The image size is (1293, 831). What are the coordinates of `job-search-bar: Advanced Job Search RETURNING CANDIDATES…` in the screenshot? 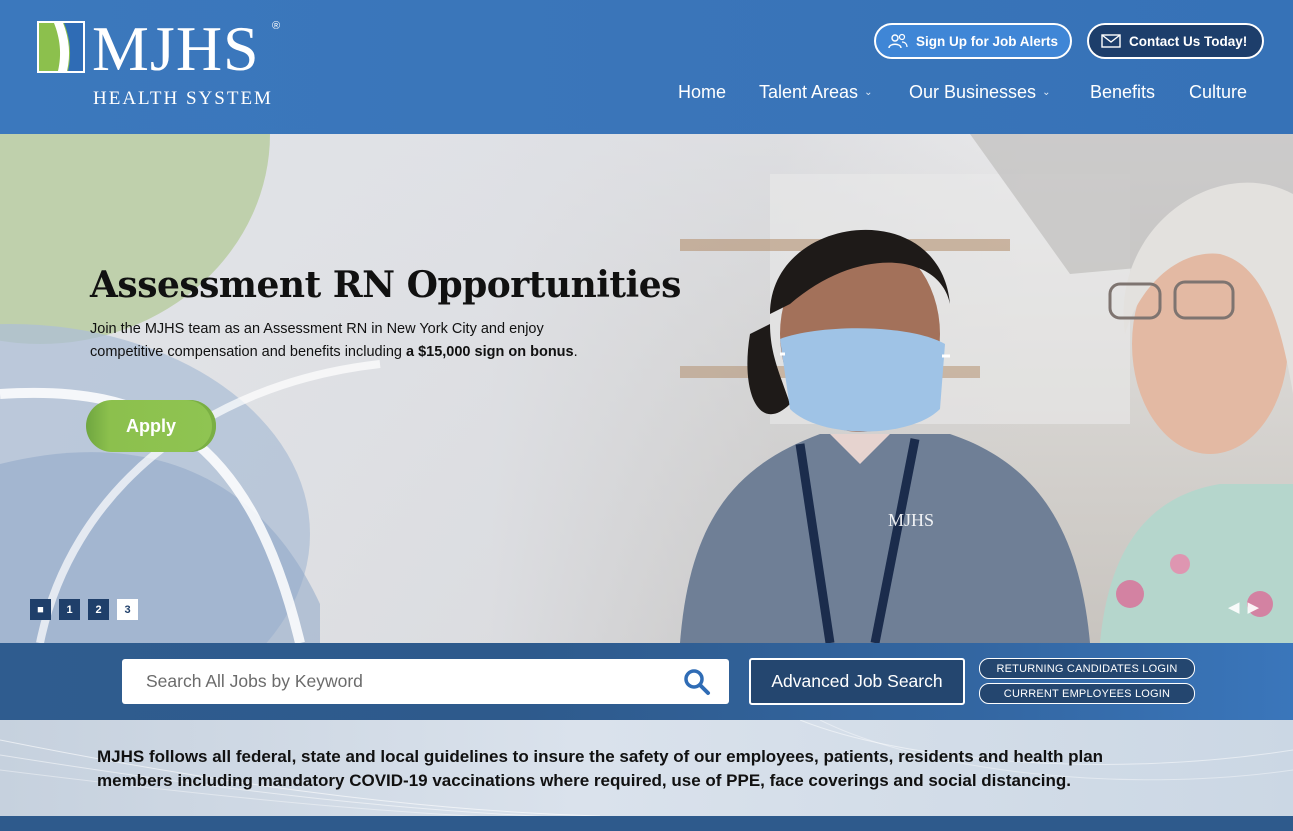 It's located at (646, 681).